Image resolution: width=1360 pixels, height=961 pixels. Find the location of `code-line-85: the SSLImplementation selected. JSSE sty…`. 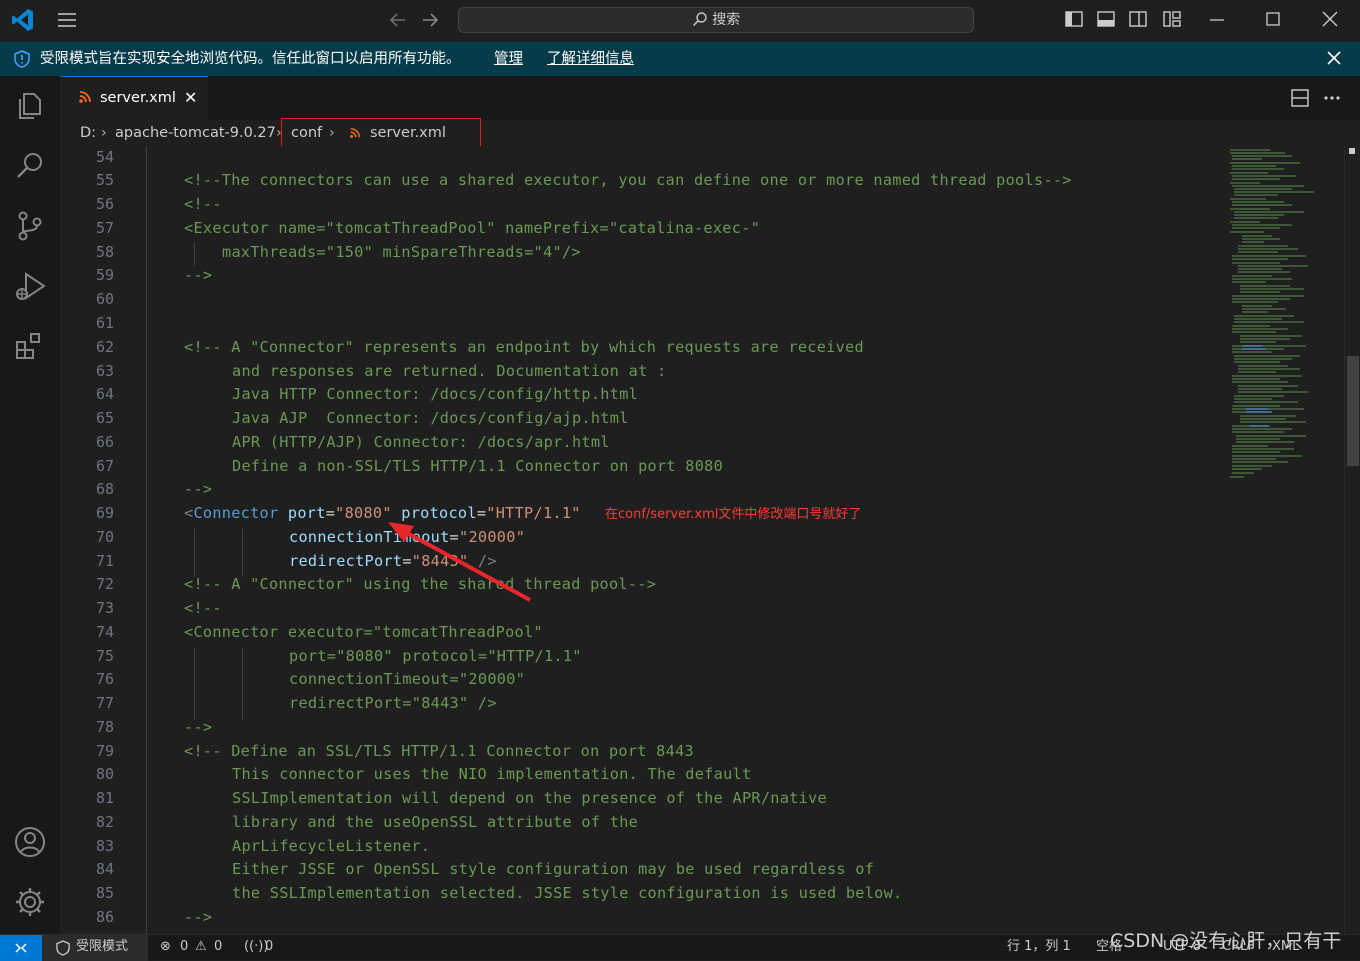

code-line-85: the SSLImplementation selected. JSSE sty… is located at coordinates (567, 893).